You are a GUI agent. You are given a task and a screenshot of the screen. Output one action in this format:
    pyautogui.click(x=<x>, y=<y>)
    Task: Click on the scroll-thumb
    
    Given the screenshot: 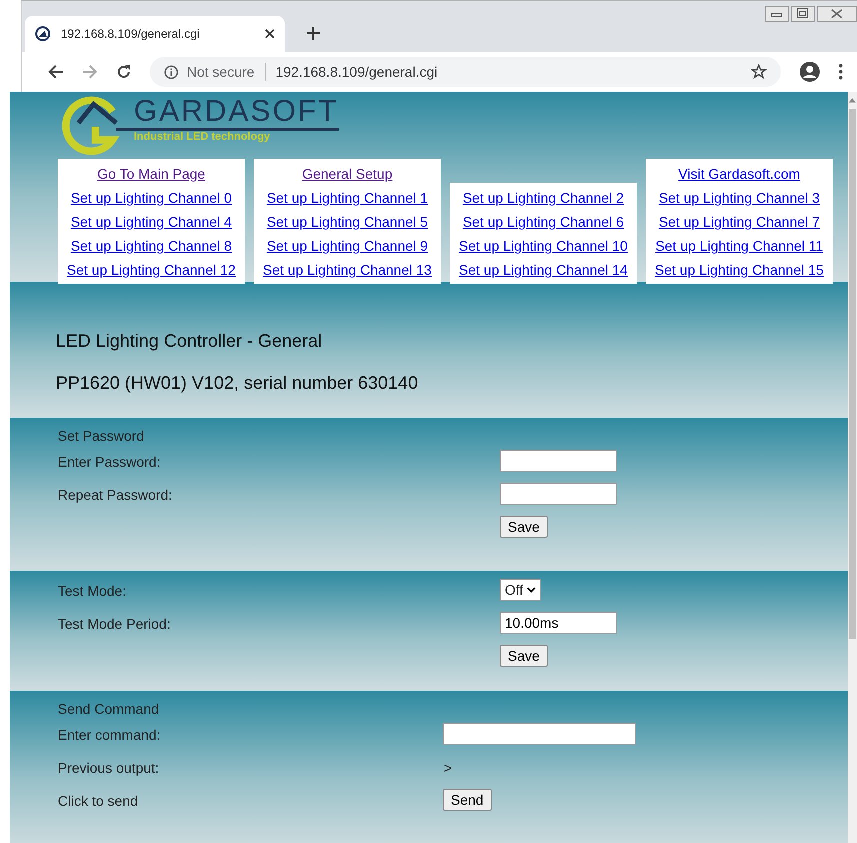 What is the action you would take?
    pyautogui.click(x=852, y=374)
    